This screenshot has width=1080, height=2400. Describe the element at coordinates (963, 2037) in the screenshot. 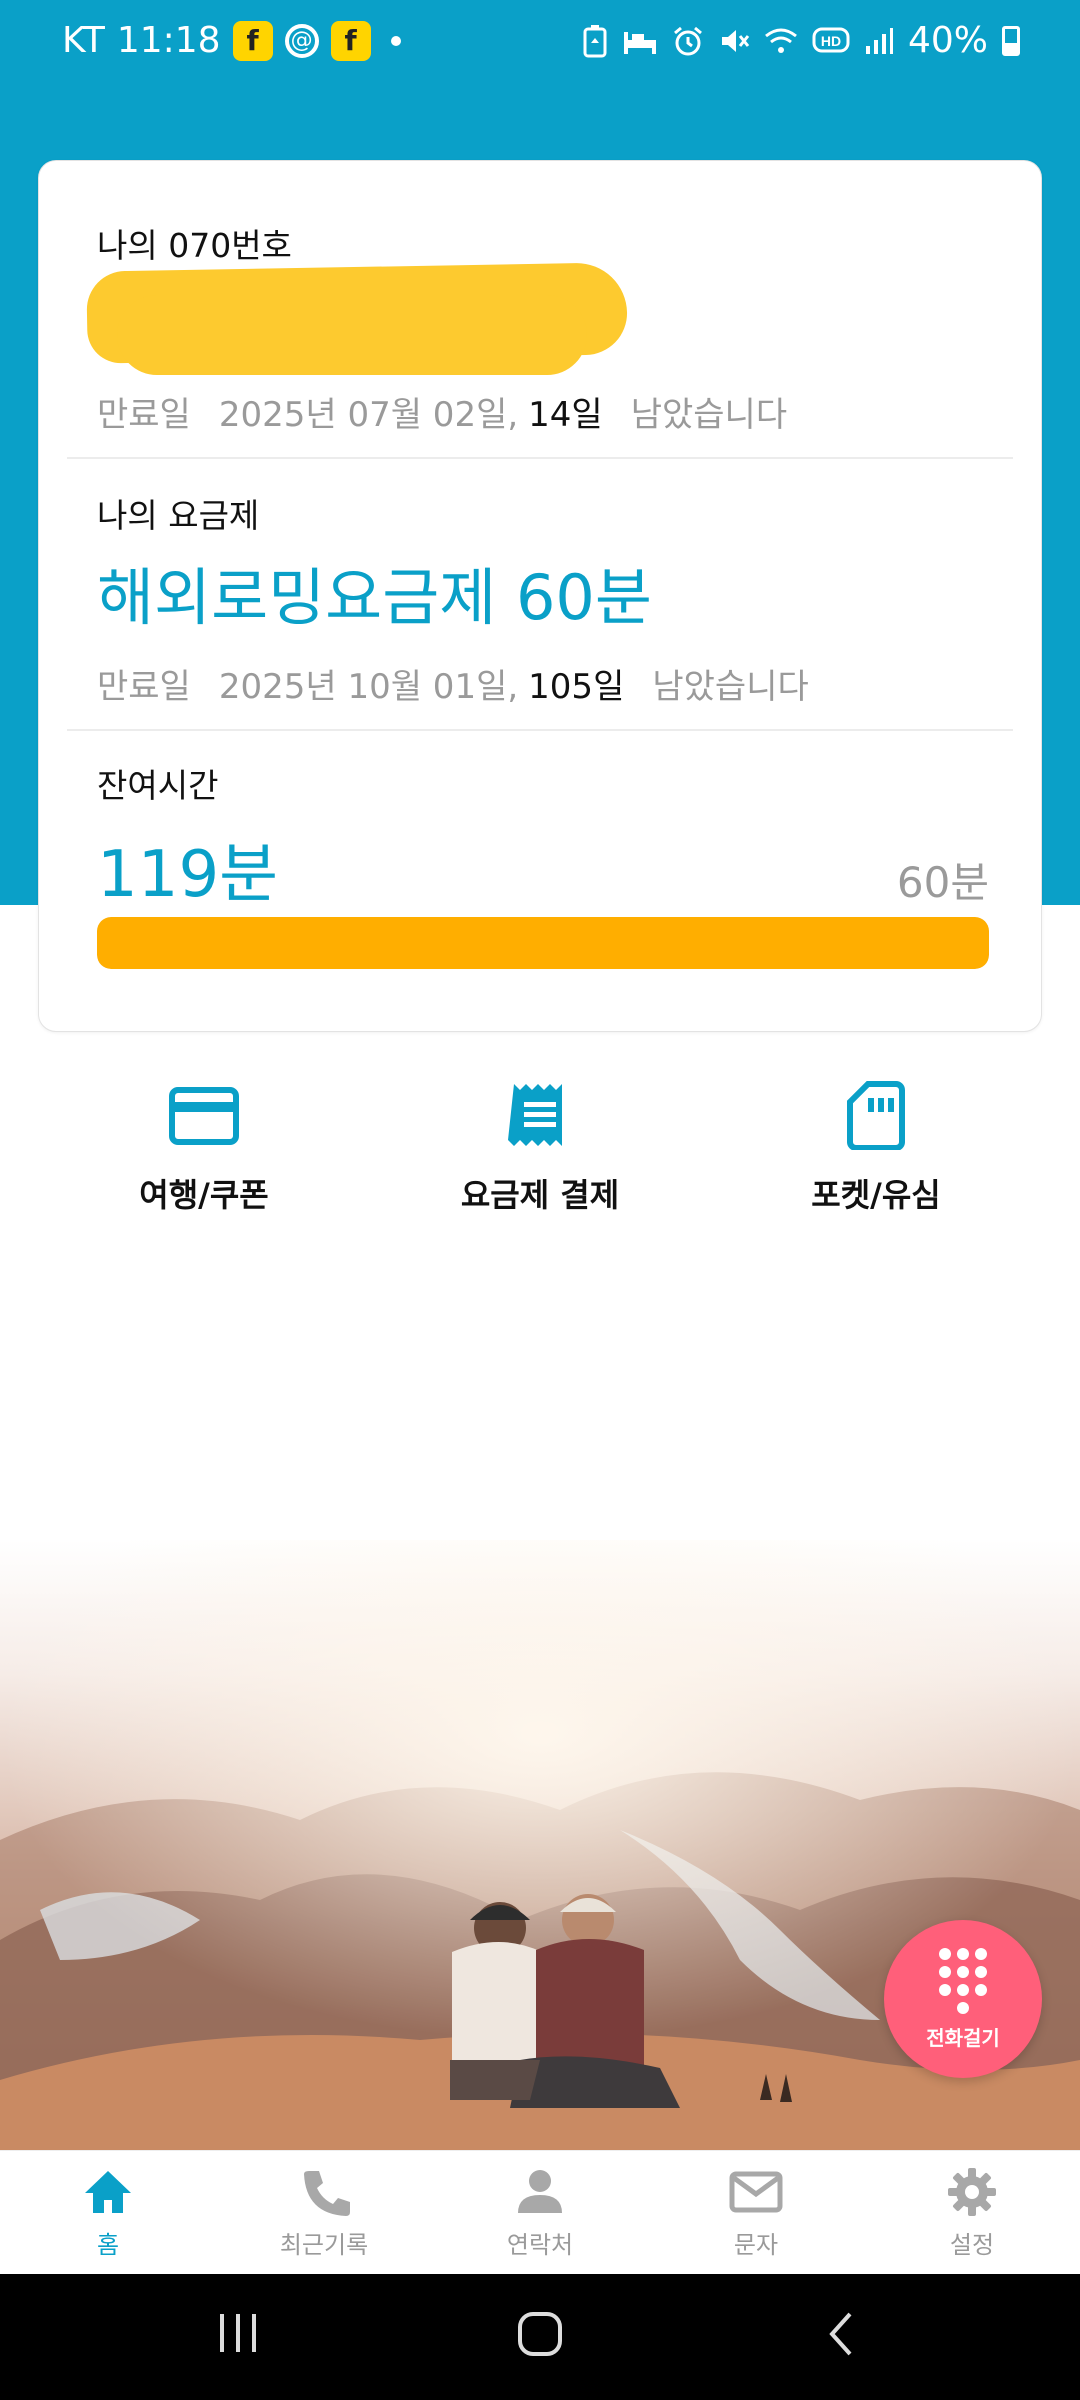

I see `call-fab-label: 전화걸기` at that location.